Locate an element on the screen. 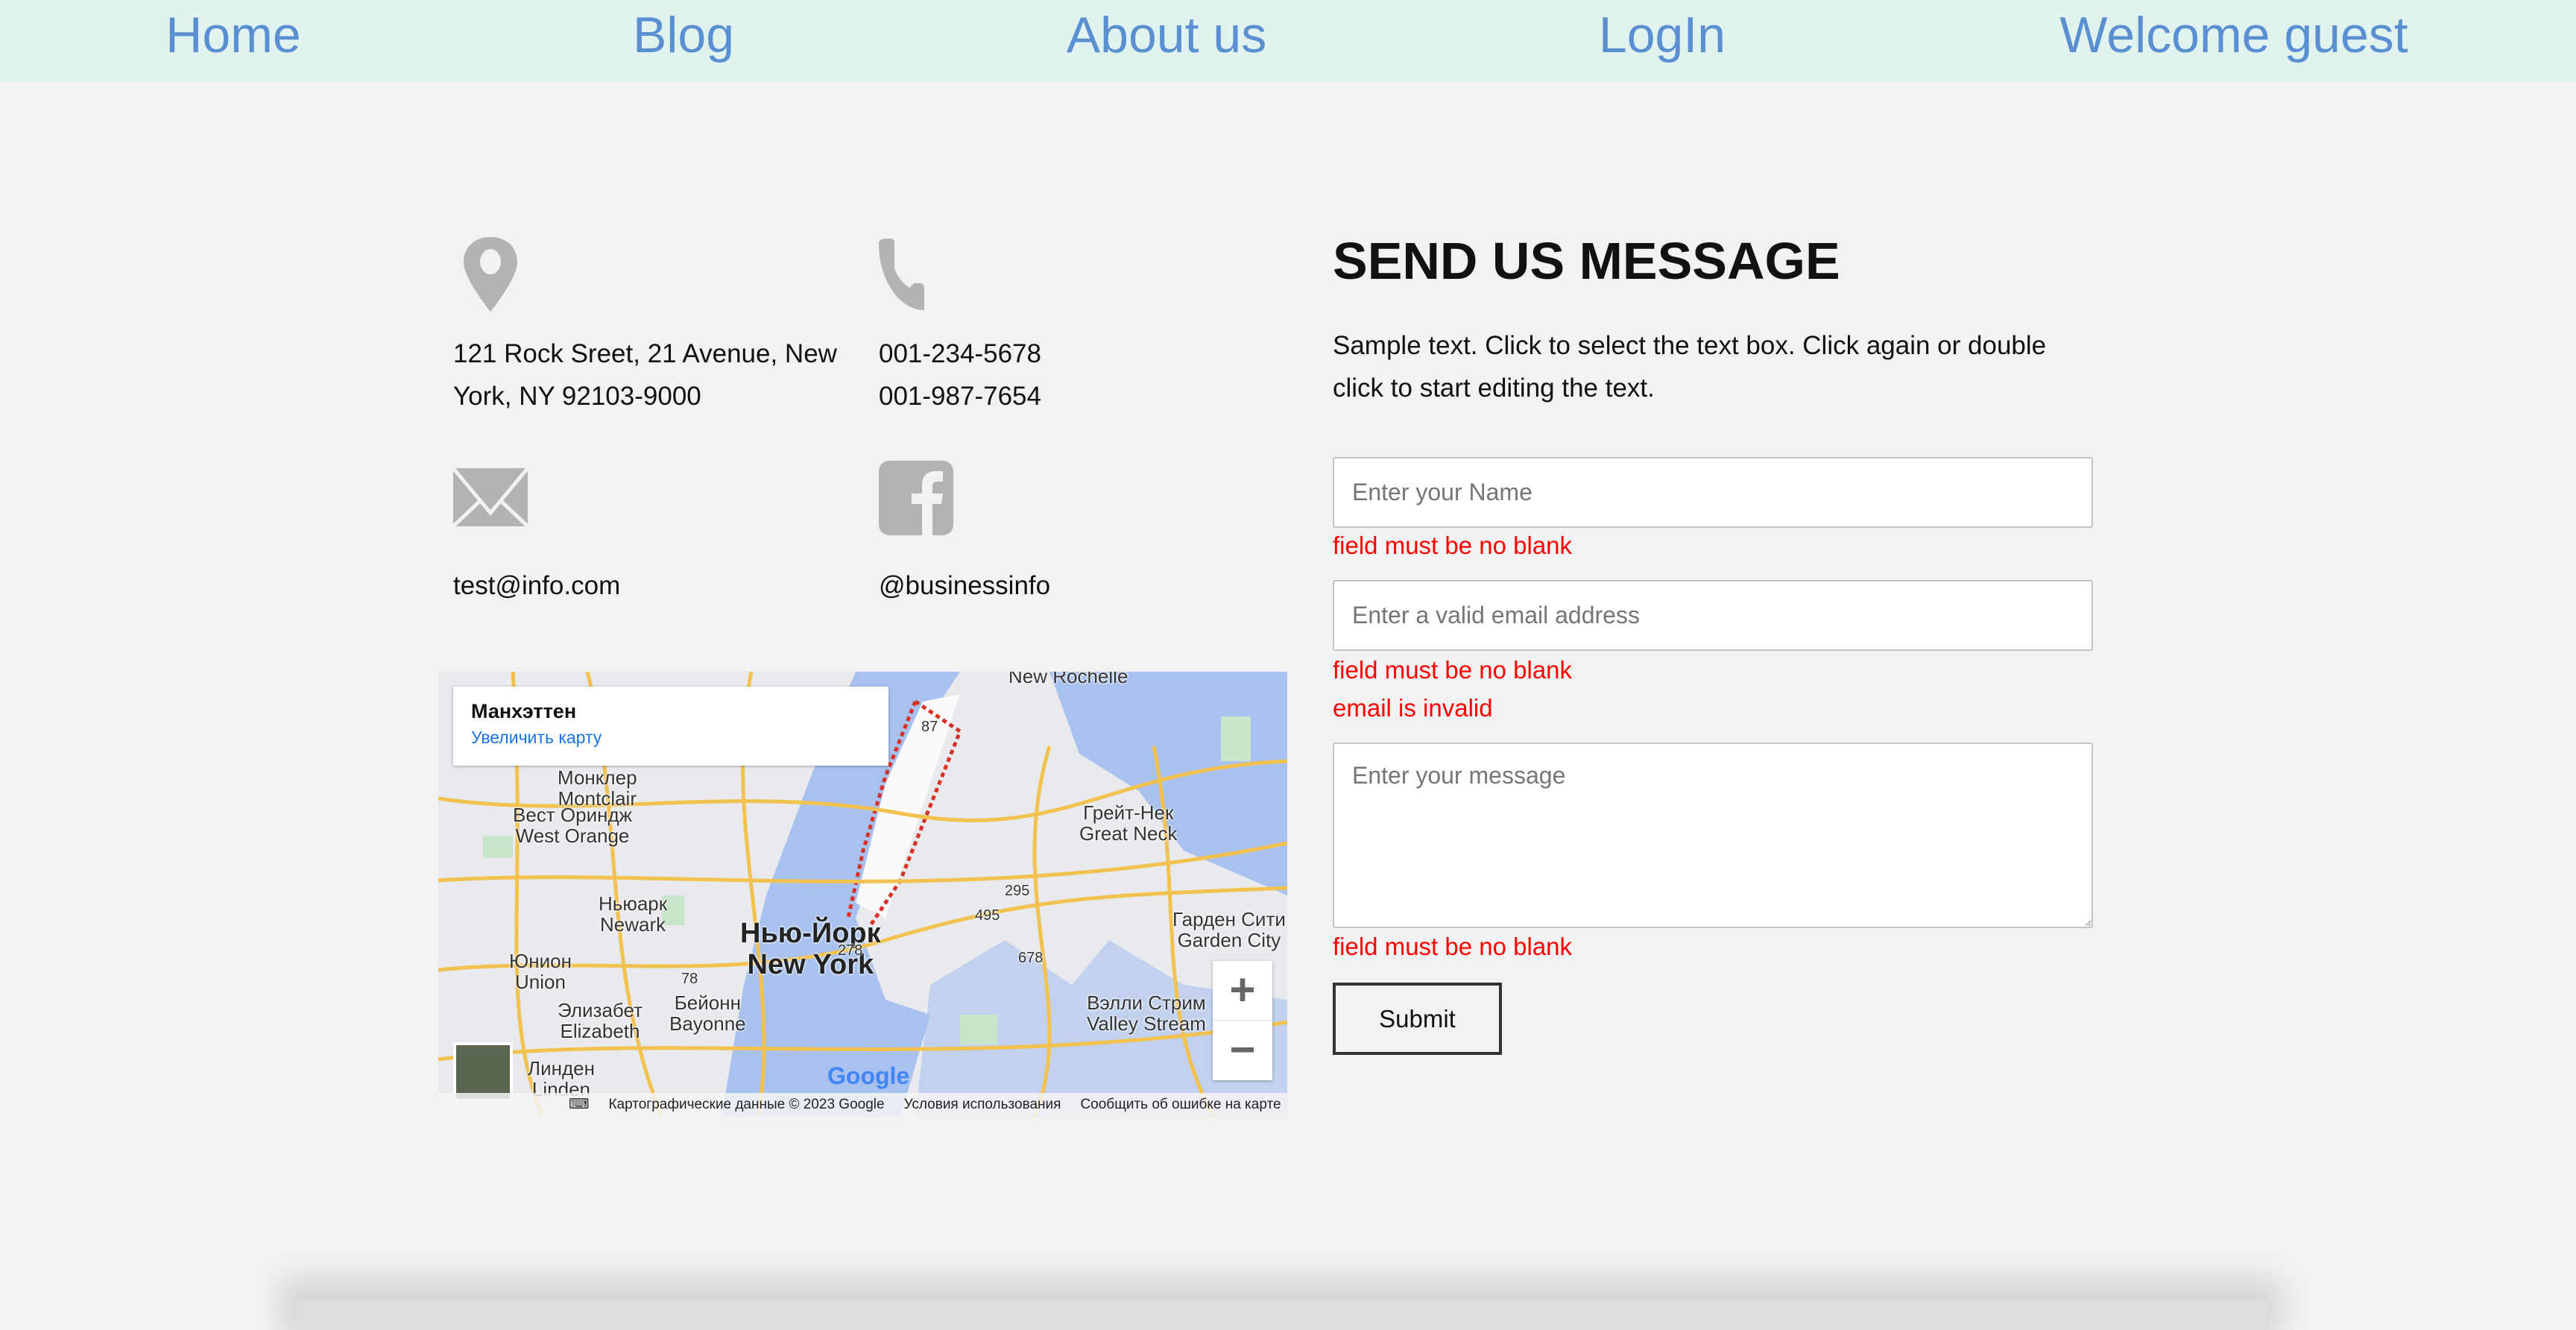 The height and width of the screenshot is (1330, 2576). phones: 001-234-5678 001-987-7654 is located at coordinates (960, 374).